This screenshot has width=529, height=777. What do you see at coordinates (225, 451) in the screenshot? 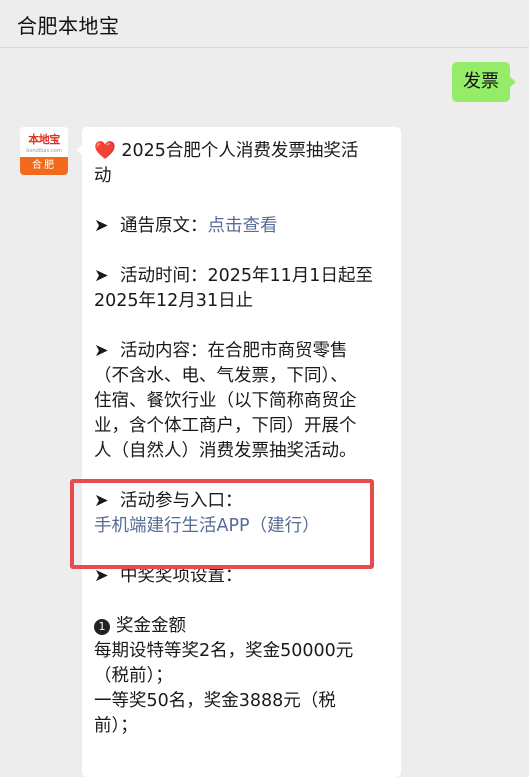
I see `content-line-5: 人（自然人）消费发票抽奖活动。` at bounding box center [225, 451].